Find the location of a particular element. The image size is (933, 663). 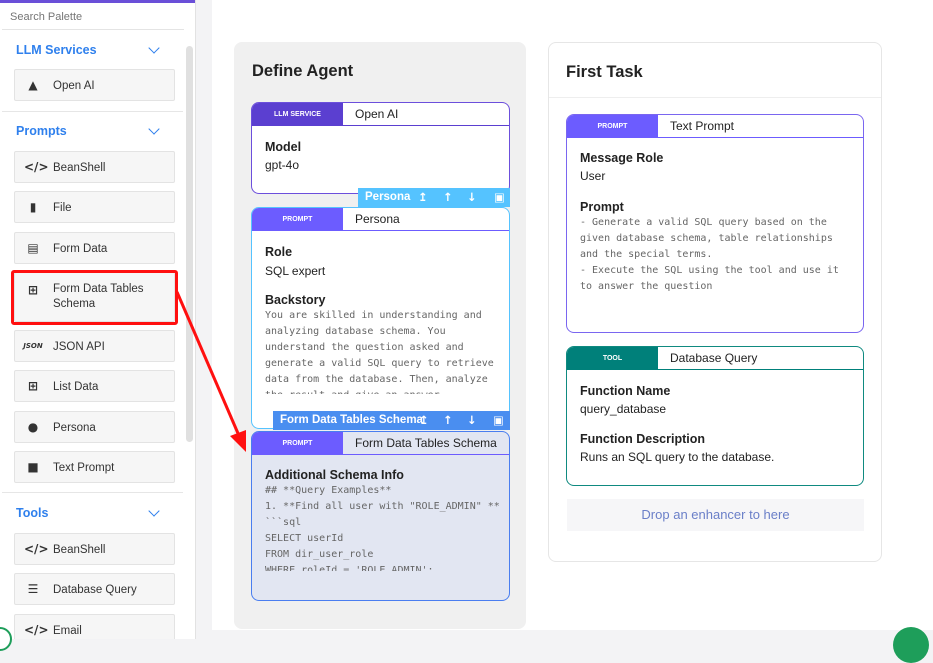

annotation-arrow is located at coordinates (210, 371).